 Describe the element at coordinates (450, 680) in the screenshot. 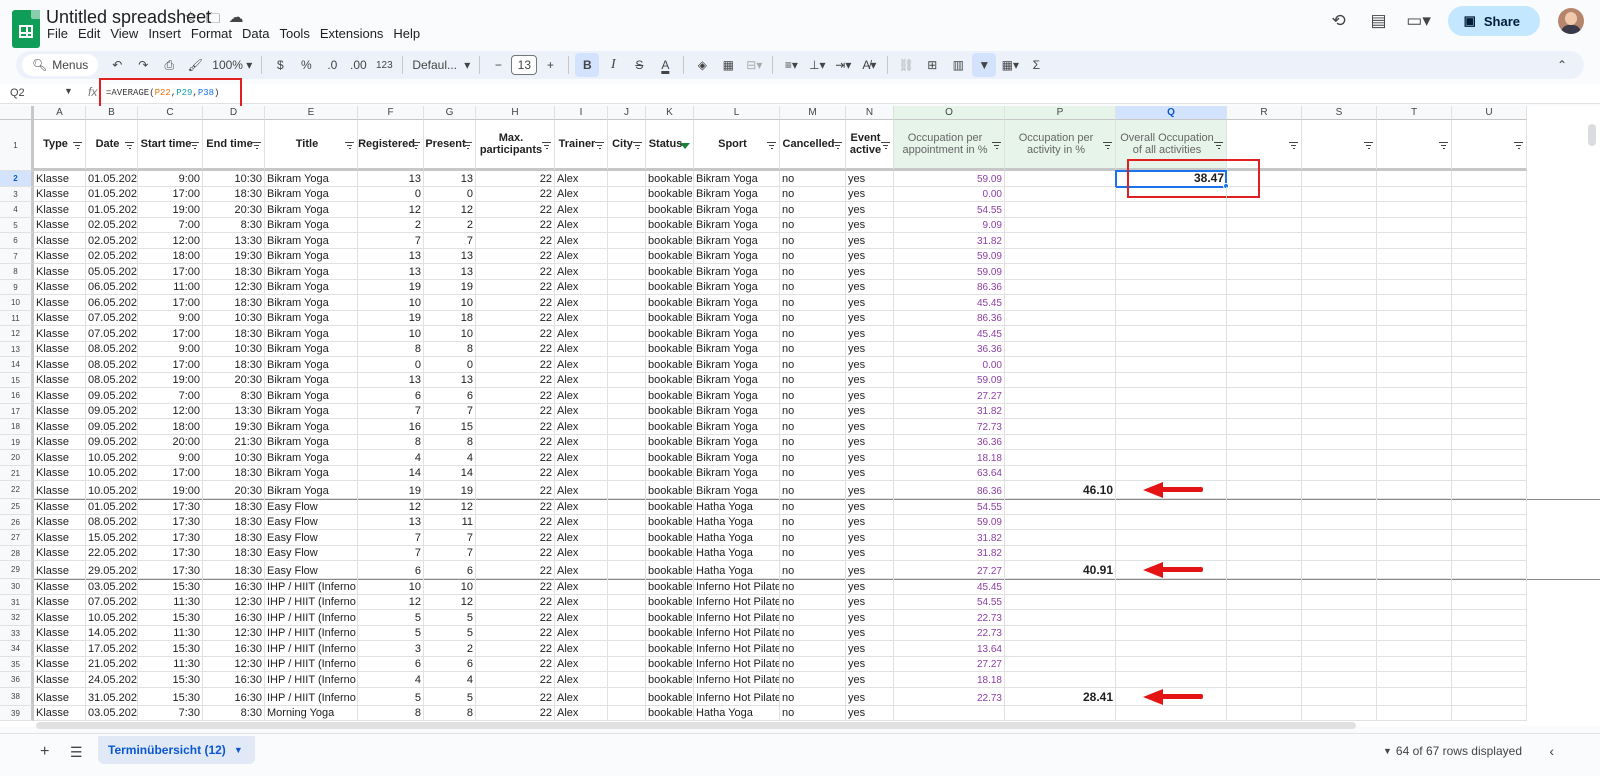

I see `table-cell: 4` at that location.